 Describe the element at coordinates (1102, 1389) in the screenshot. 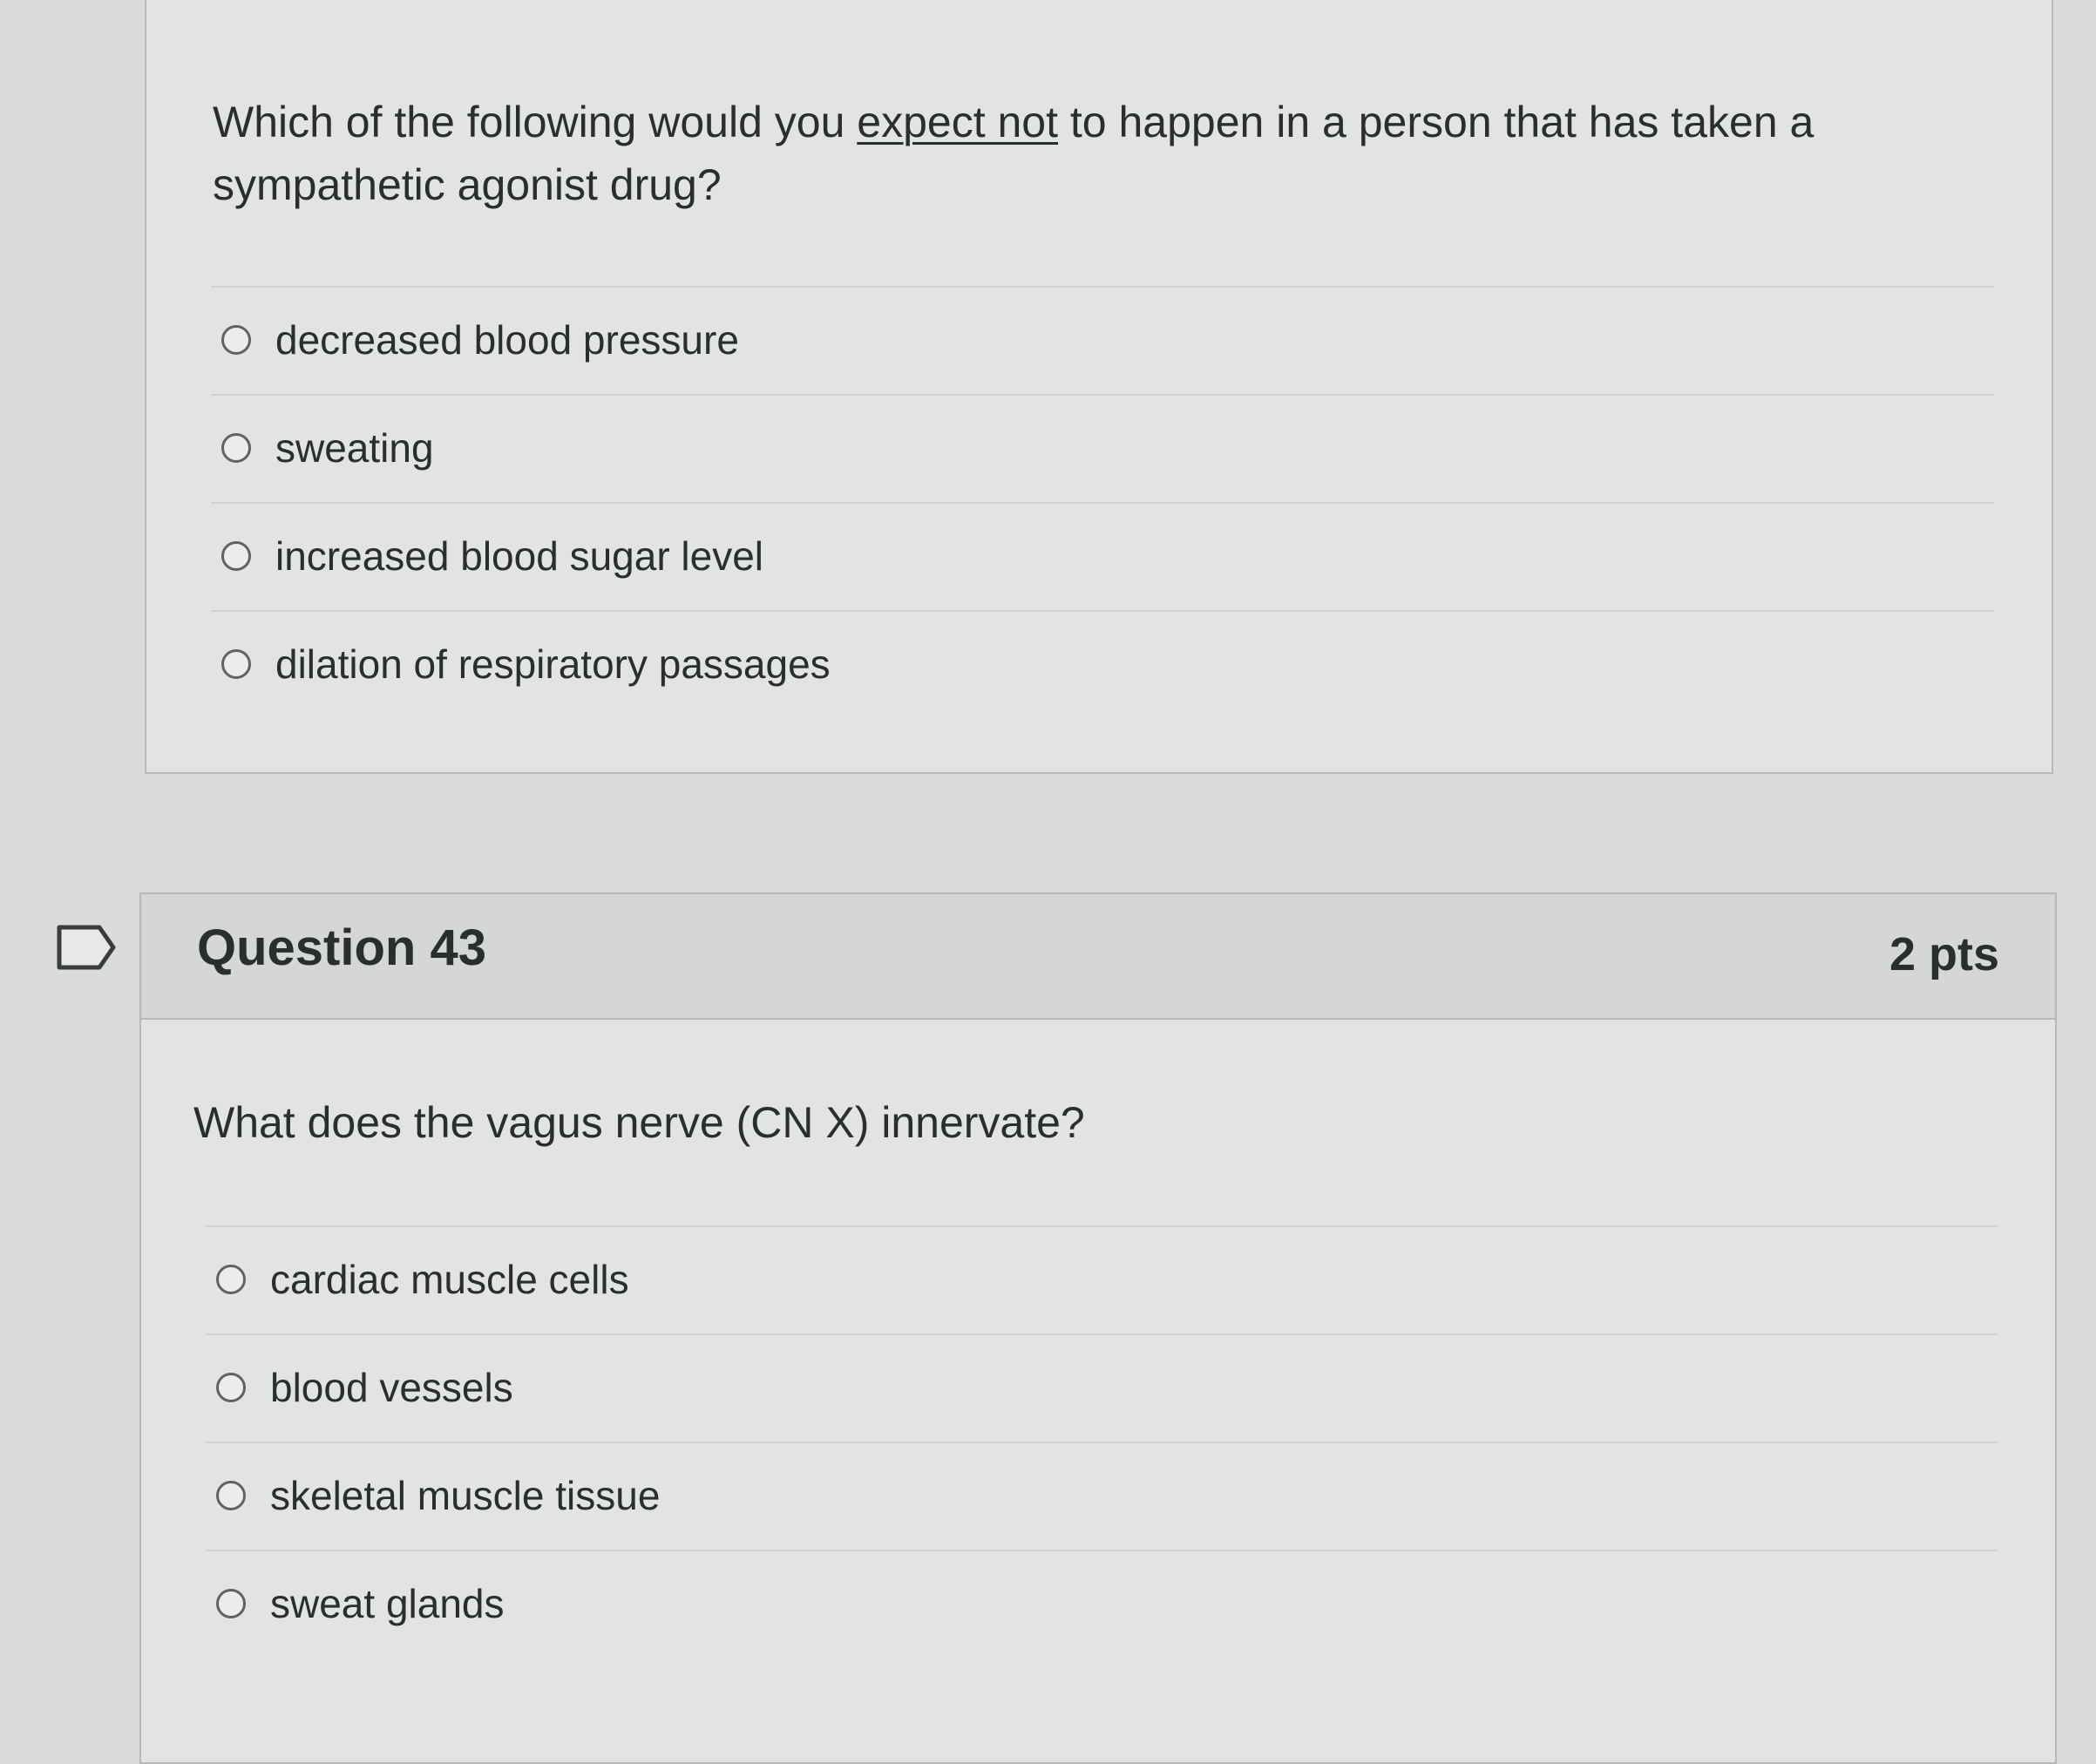

I see `answer-option: blood vessels` at that location.